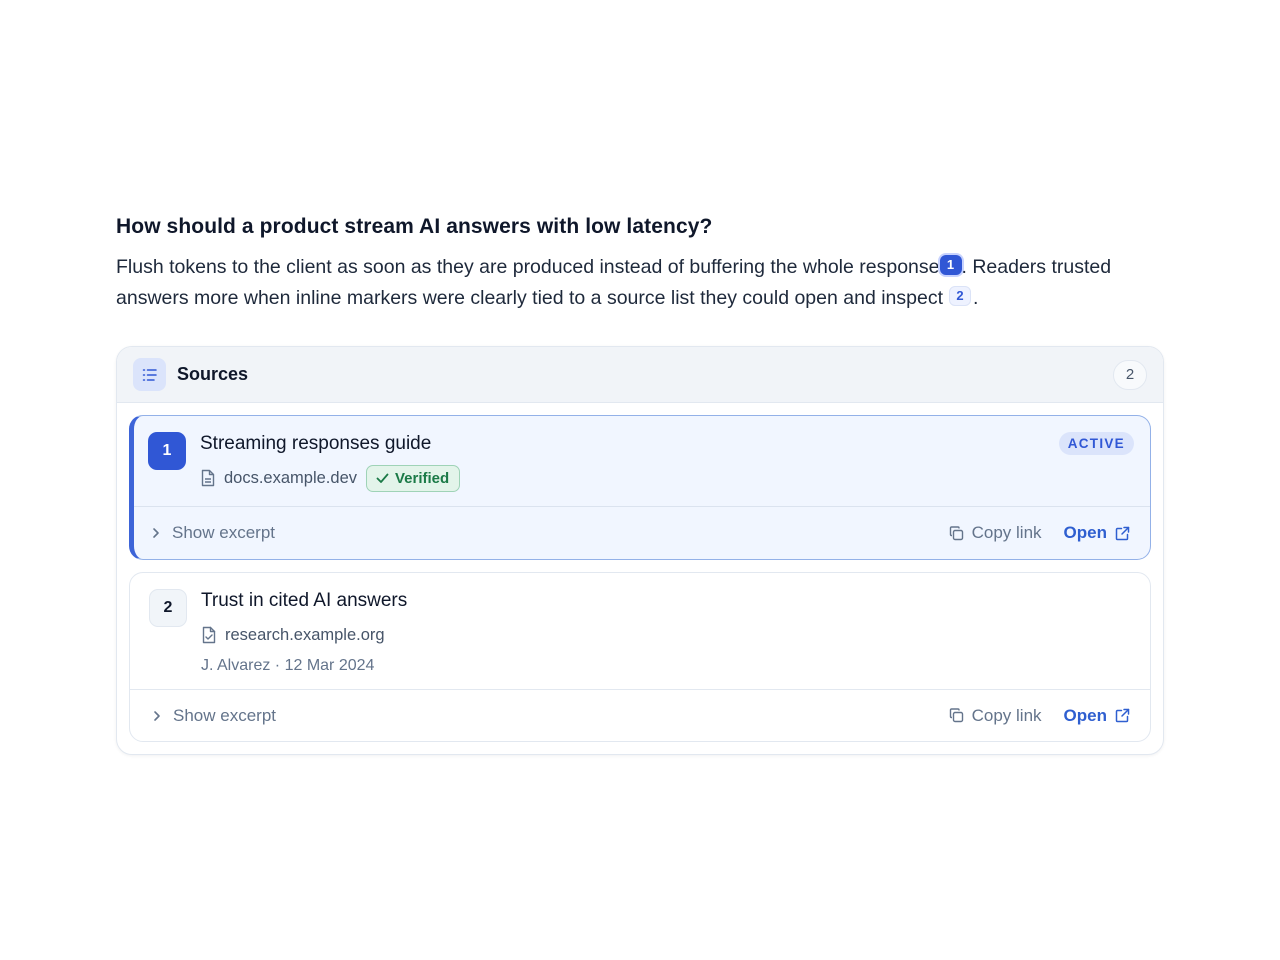 This screenshot has width=1280, height=960. I want to click on document-icon, so click(208, 478).